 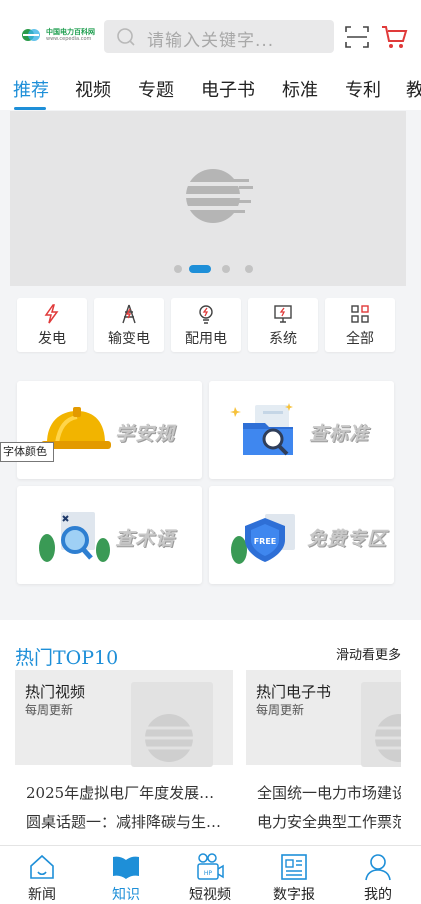 I want to click on home-icon, so click(x=42, y=866).